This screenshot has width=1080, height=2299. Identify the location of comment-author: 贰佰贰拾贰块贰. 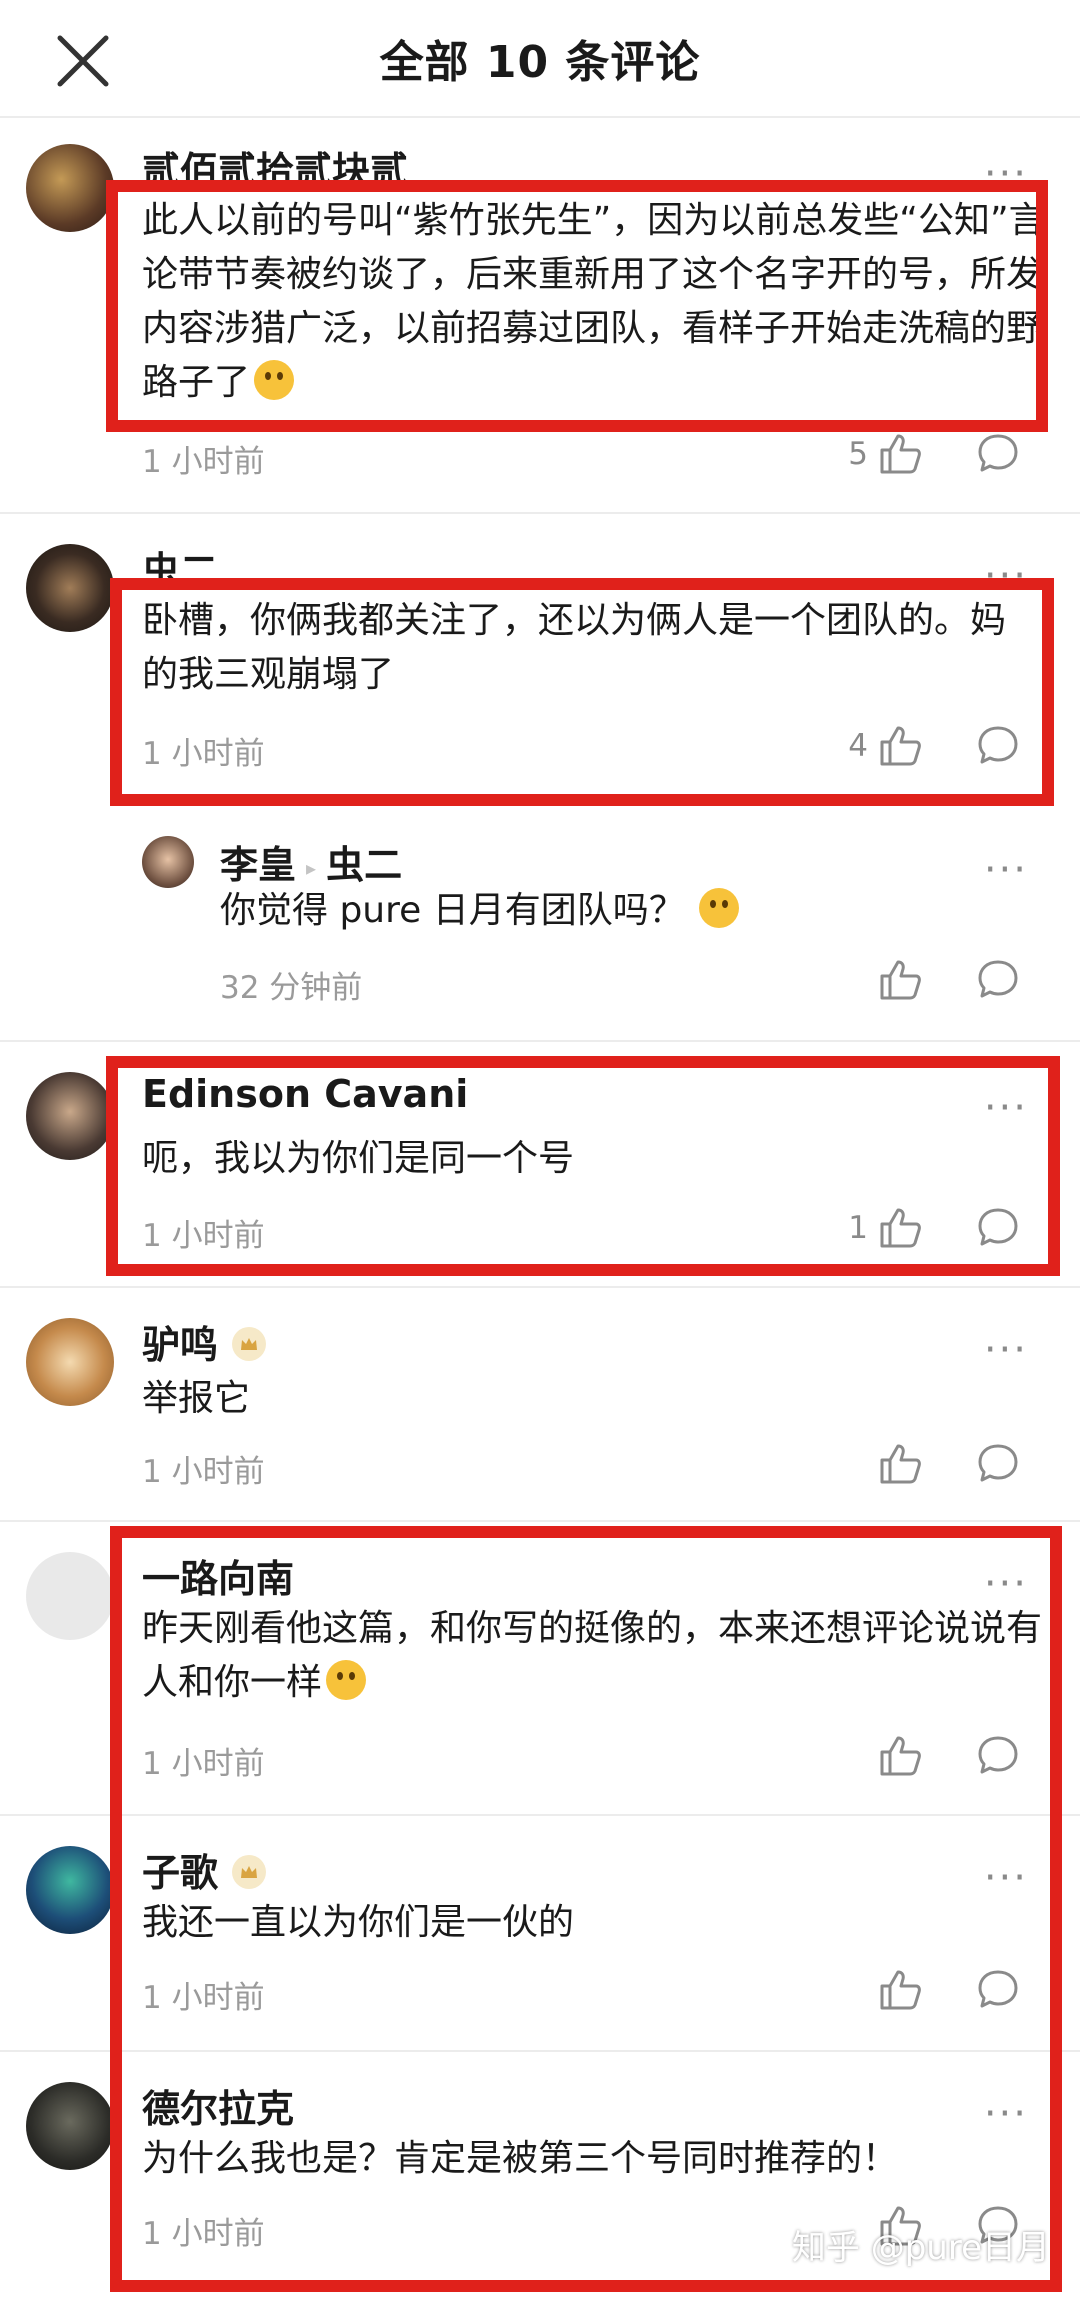
(275, 167).